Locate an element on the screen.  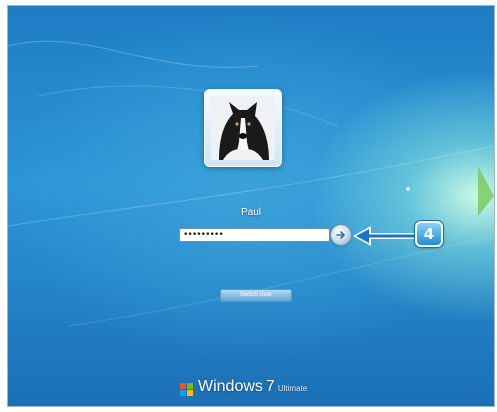
arrow-right-icon is located at coordinates (340, 235).